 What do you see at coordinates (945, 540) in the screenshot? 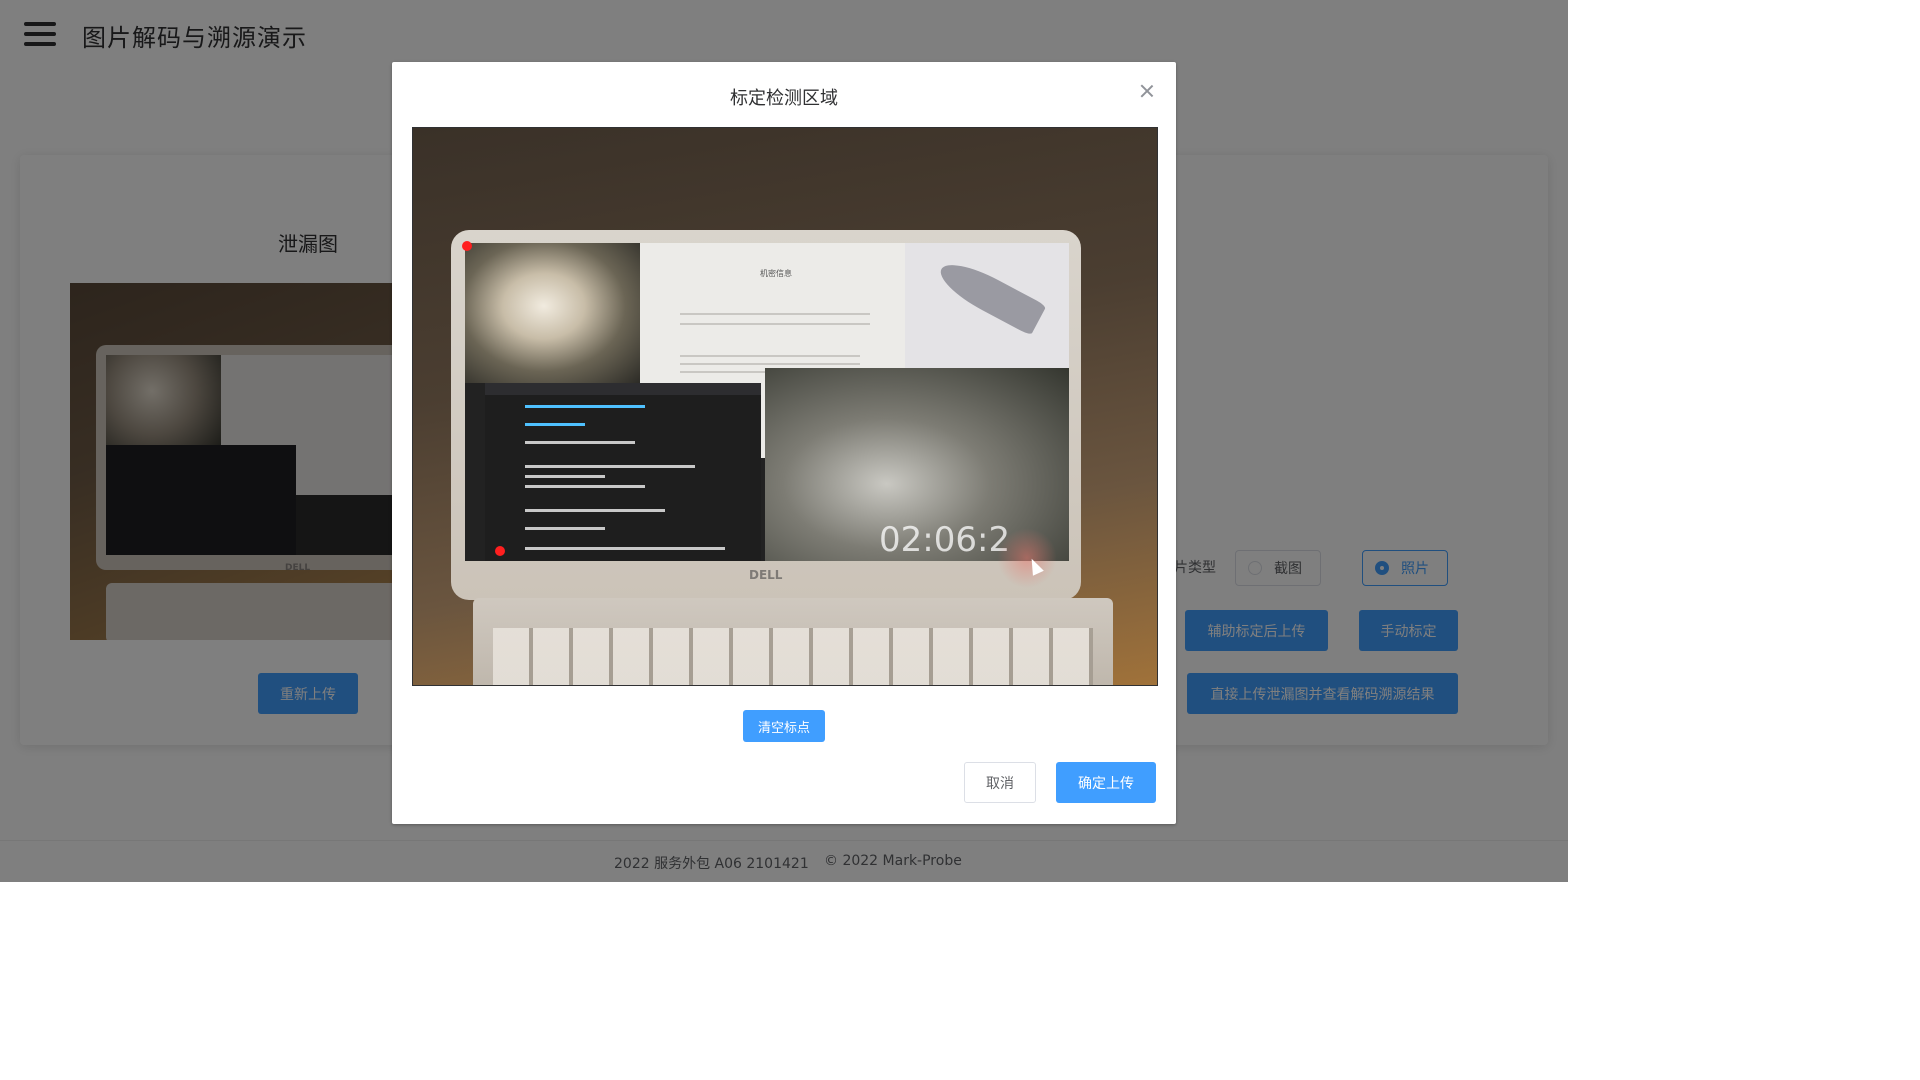
I see `video-timecode: 02:06:2` at bounding box center [945, 540].